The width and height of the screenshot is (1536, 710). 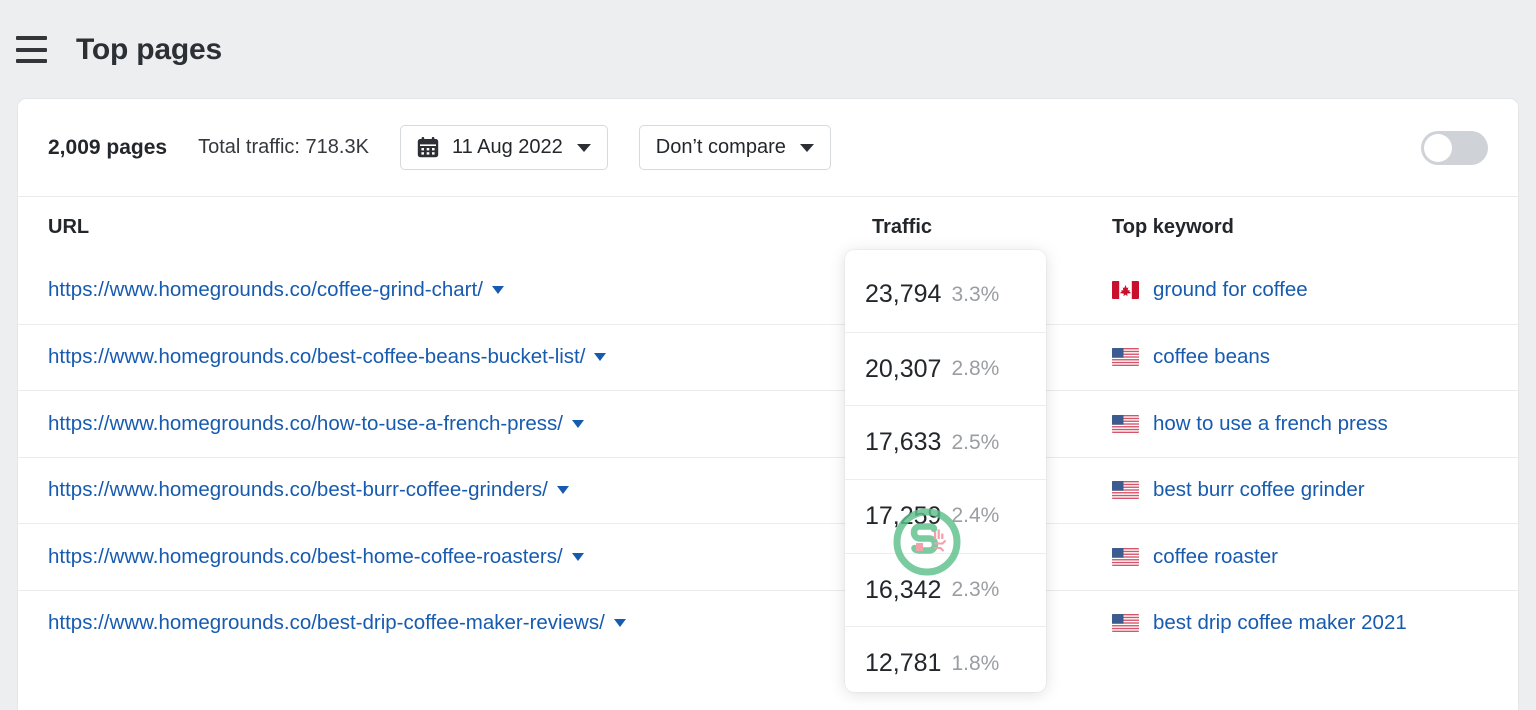 What do you see at coordinates (945, 663) in the screenshot?
I see `traffic-row: 12,781 1.8%` at bounding box center [945, 663].